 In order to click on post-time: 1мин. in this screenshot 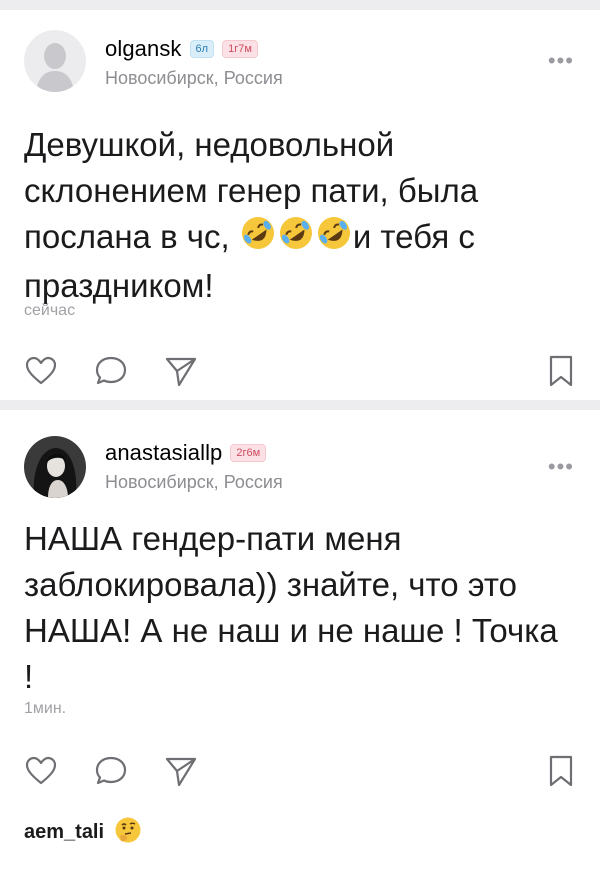, I will do `click(45, 708)`.